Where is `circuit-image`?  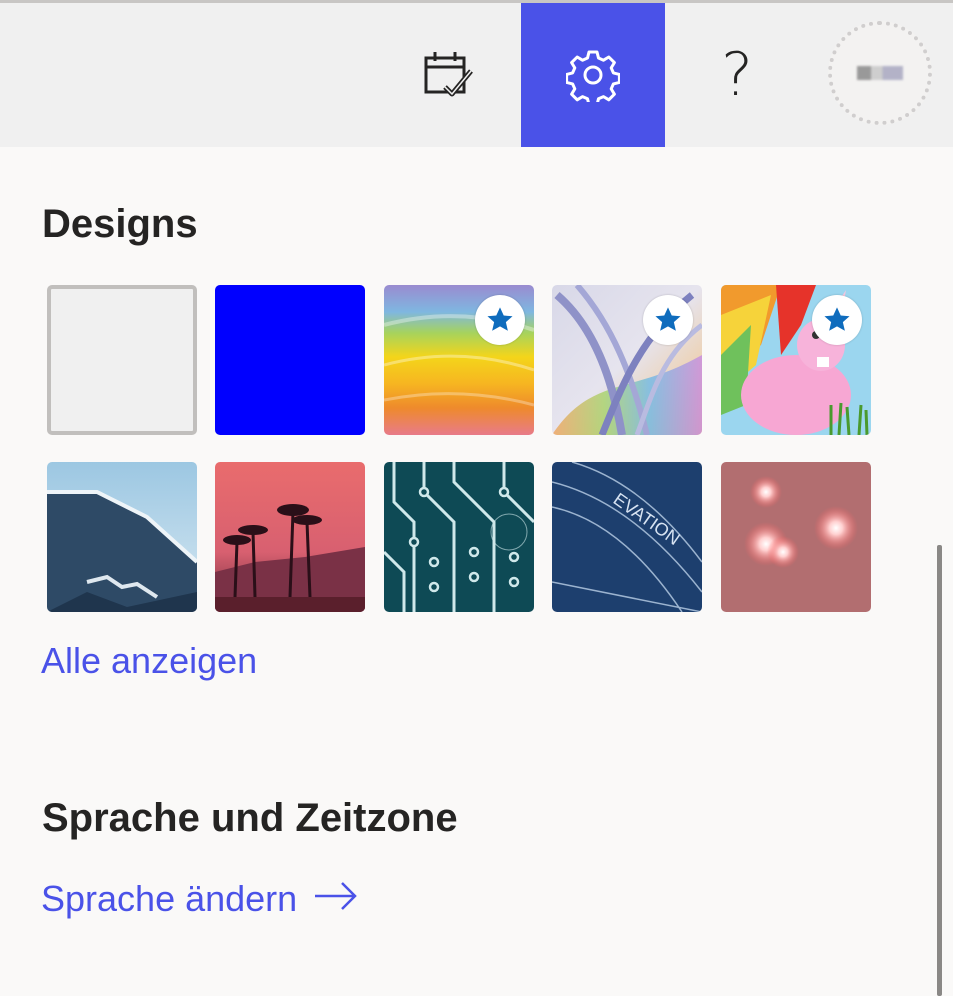
circuit-image is located at coordinates (459, 537).